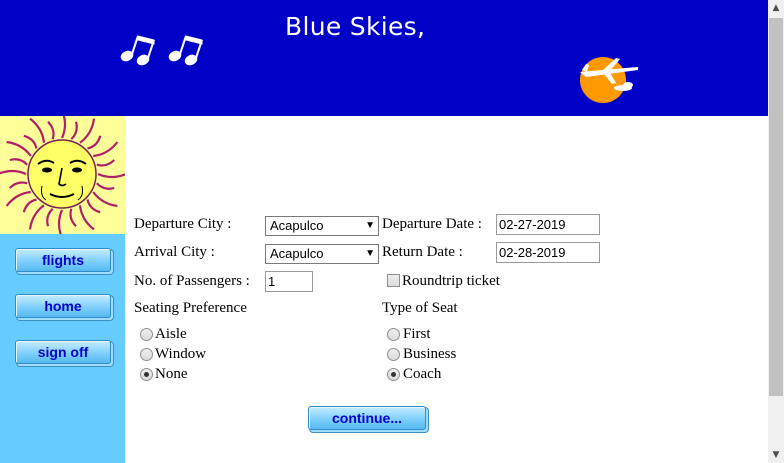 The width and height of the screenshot is (784, 463). What do you see at coordinates (297, 253) in the screenshot?
I see `arrival-city-value: Acapulco` at bounding box center [297, 253].